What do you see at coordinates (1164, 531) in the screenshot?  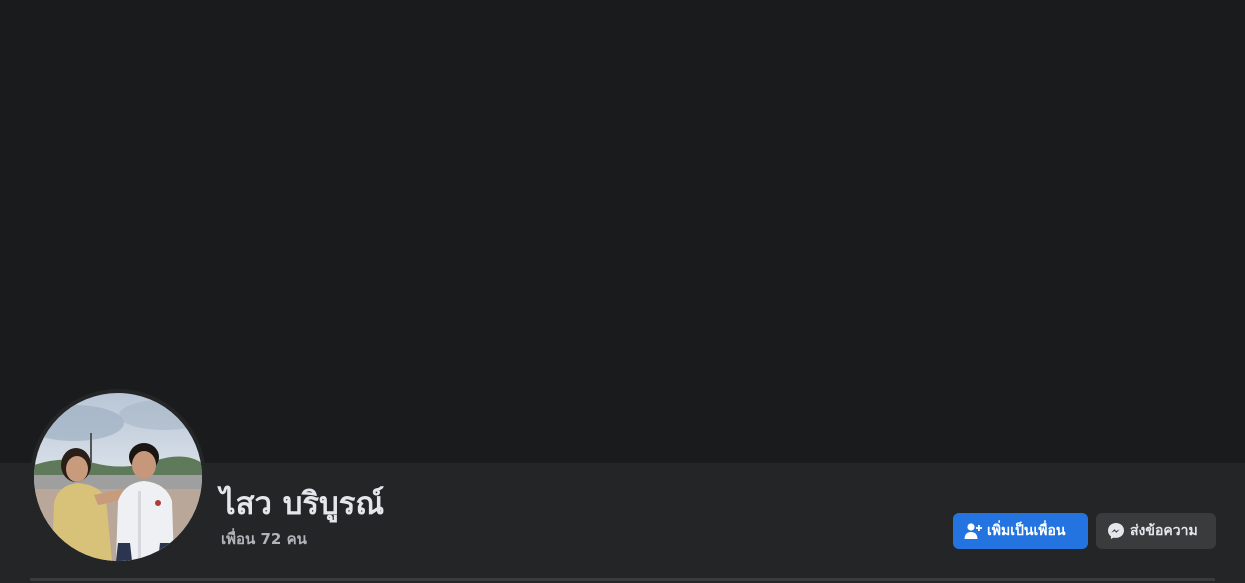 I see `message-label: ส่งข้อความ` at bounding box center [1164, 531].